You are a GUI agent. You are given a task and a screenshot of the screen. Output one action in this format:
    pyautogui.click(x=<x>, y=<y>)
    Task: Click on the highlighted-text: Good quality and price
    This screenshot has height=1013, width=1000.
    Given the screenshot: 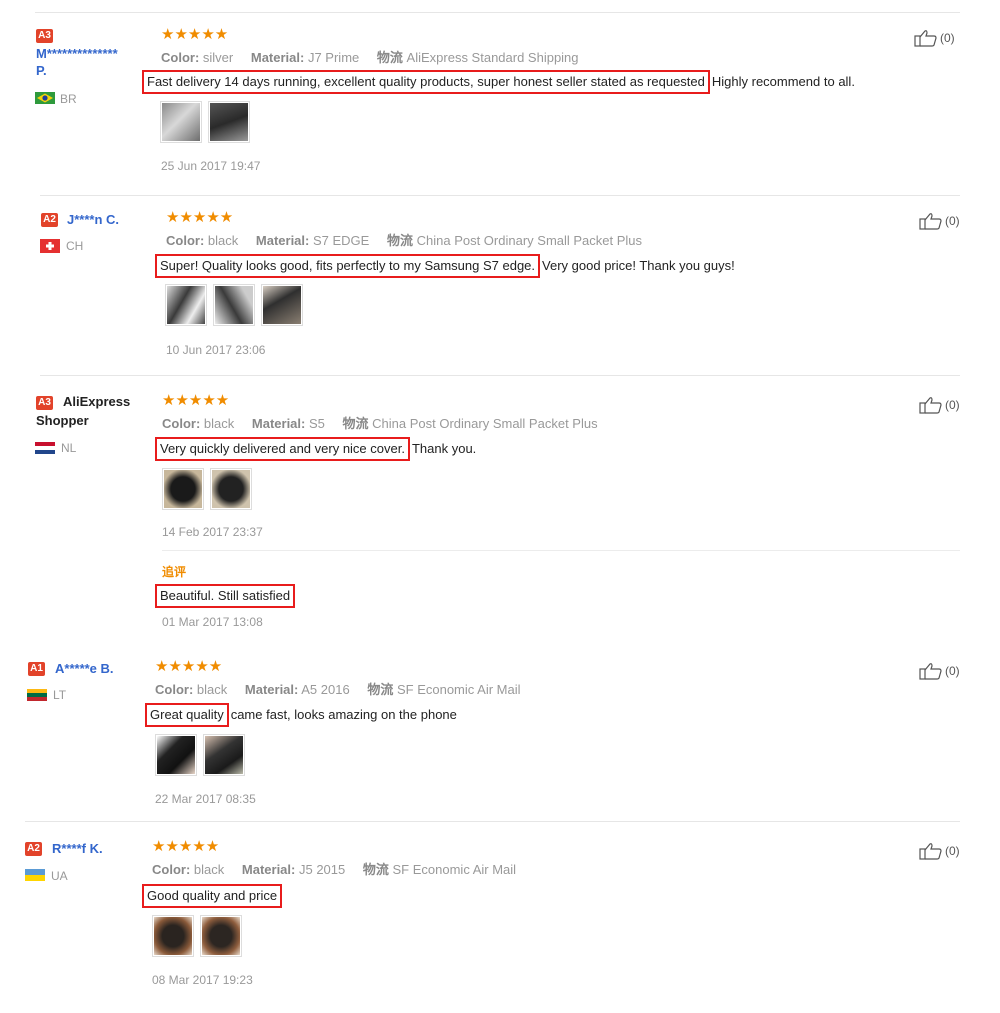 What is the action you would take?
    pyautogui.click(x=212, y=896)
    